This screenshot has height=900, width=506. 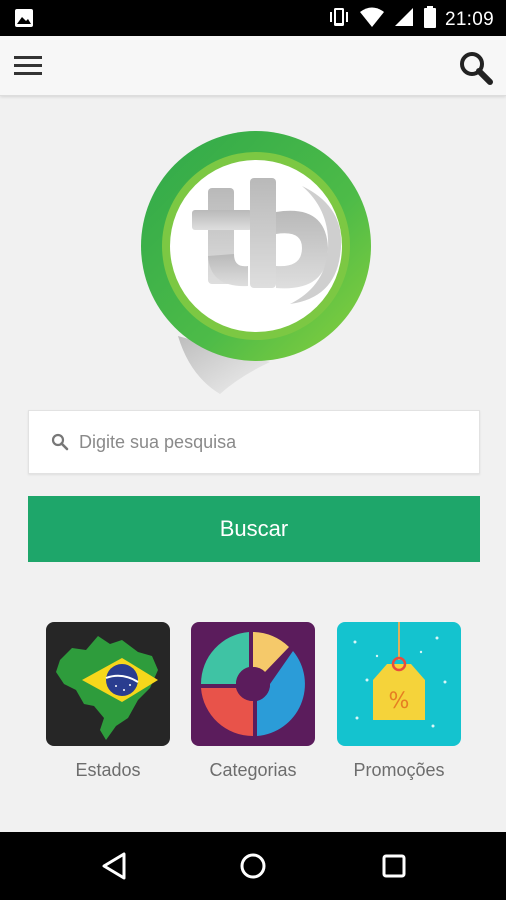 What do you see at coordinates (399, 770) in the screenshot?
I see `tile-label: Promoções` at bounding box center [399, 770].